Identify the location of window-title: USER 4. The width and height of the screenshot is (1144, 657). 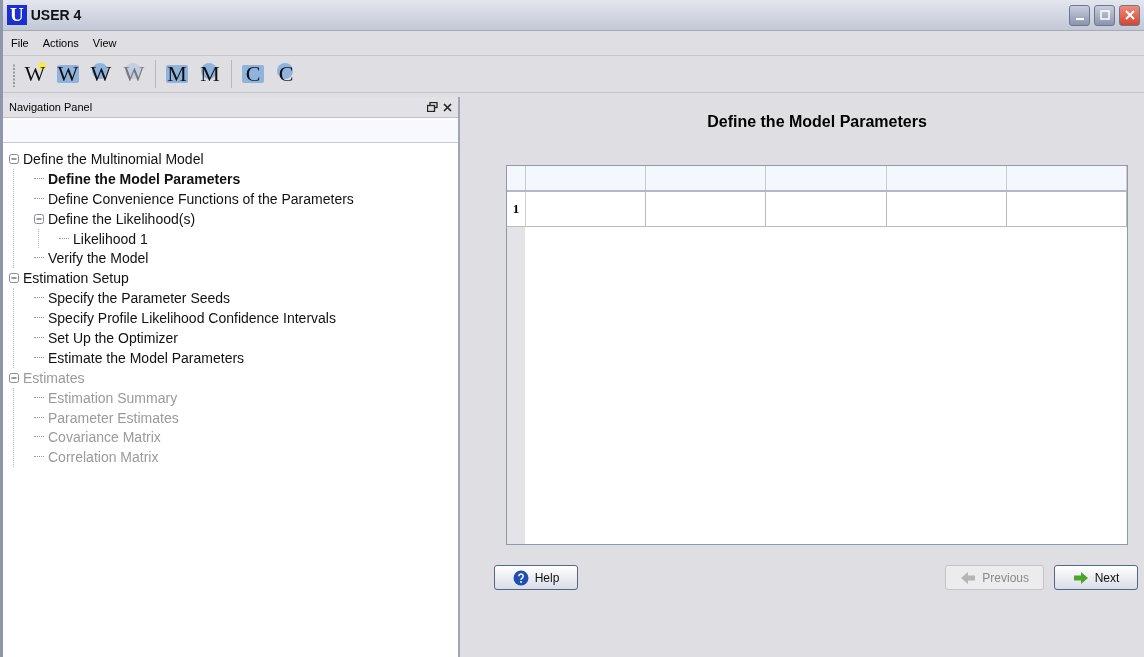
(56, 15).